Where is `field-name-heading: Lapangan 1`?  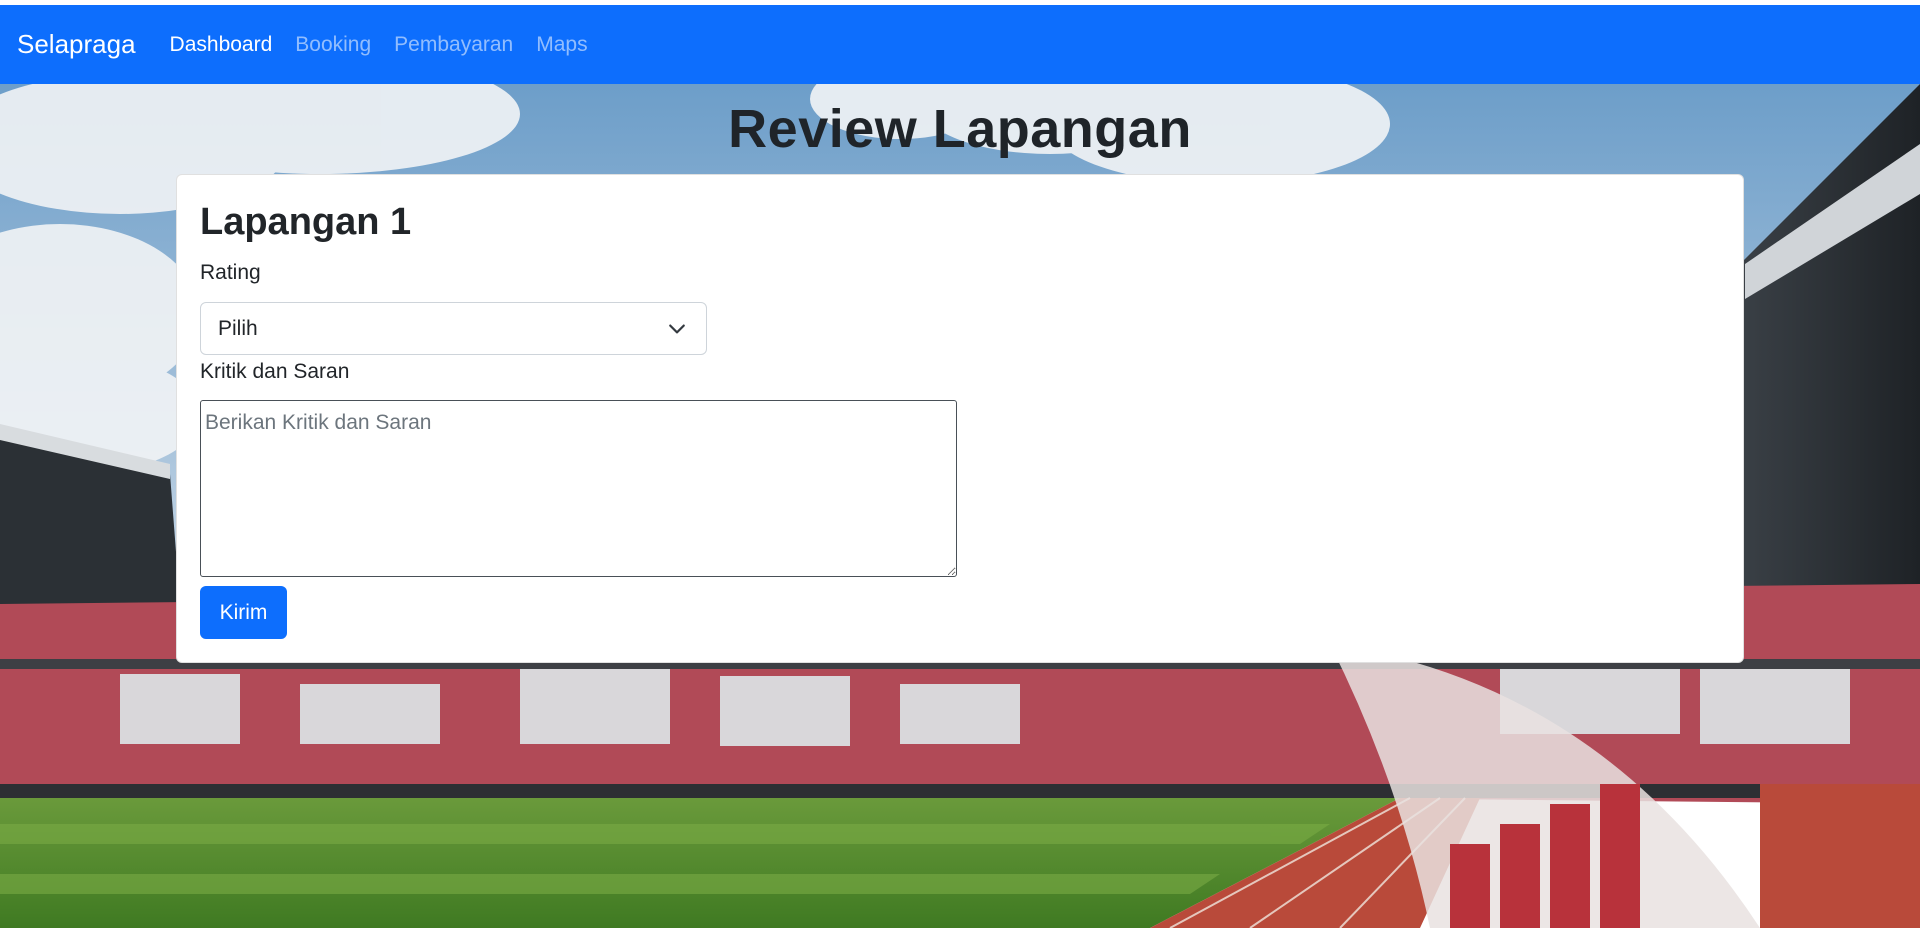 field-name-heading: Lapangan 1 is located at coordinates (306, 222).